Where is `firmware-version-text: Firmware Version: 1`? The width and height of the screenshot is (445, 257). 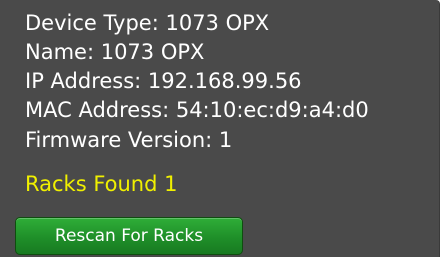
firmware-version-text: Firmware Version: 1 is located at coordinates (129, 140).